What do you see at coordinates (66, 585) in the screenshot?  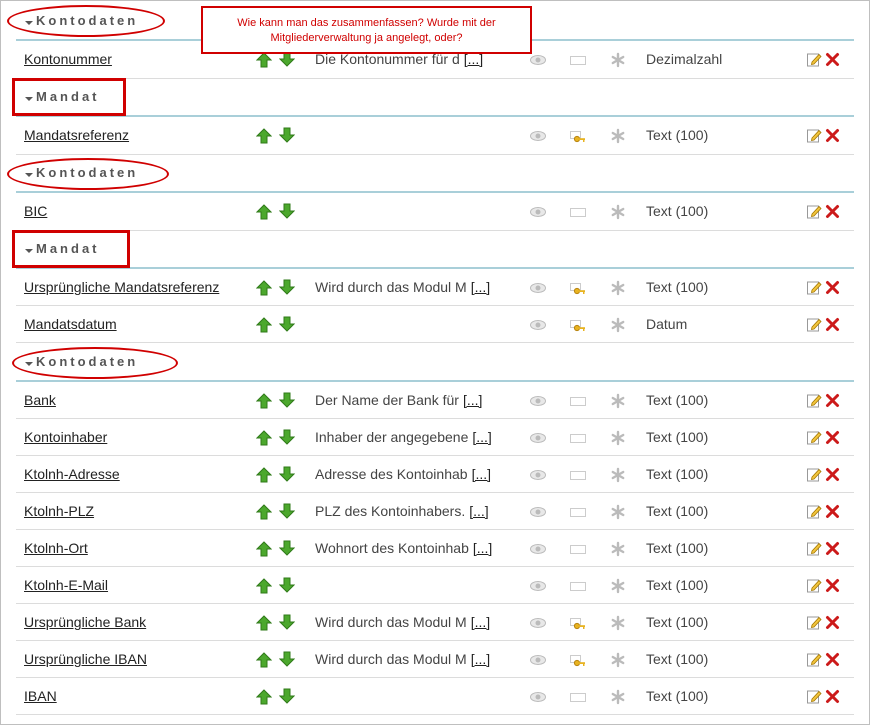 I see `field-name-link: Ktolnh-E-Mail` at bounding box center [66, 585].